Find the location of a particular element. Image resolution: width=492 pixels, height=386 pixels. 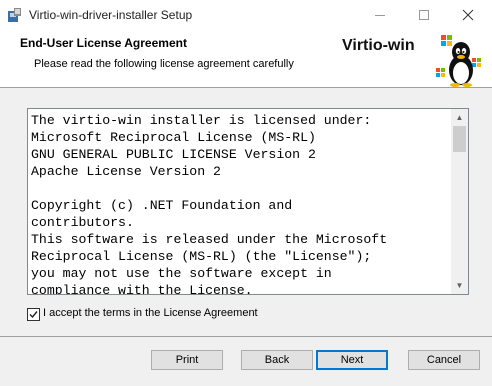

tux-windows-logo-icon is located at coordinates (460, 58).